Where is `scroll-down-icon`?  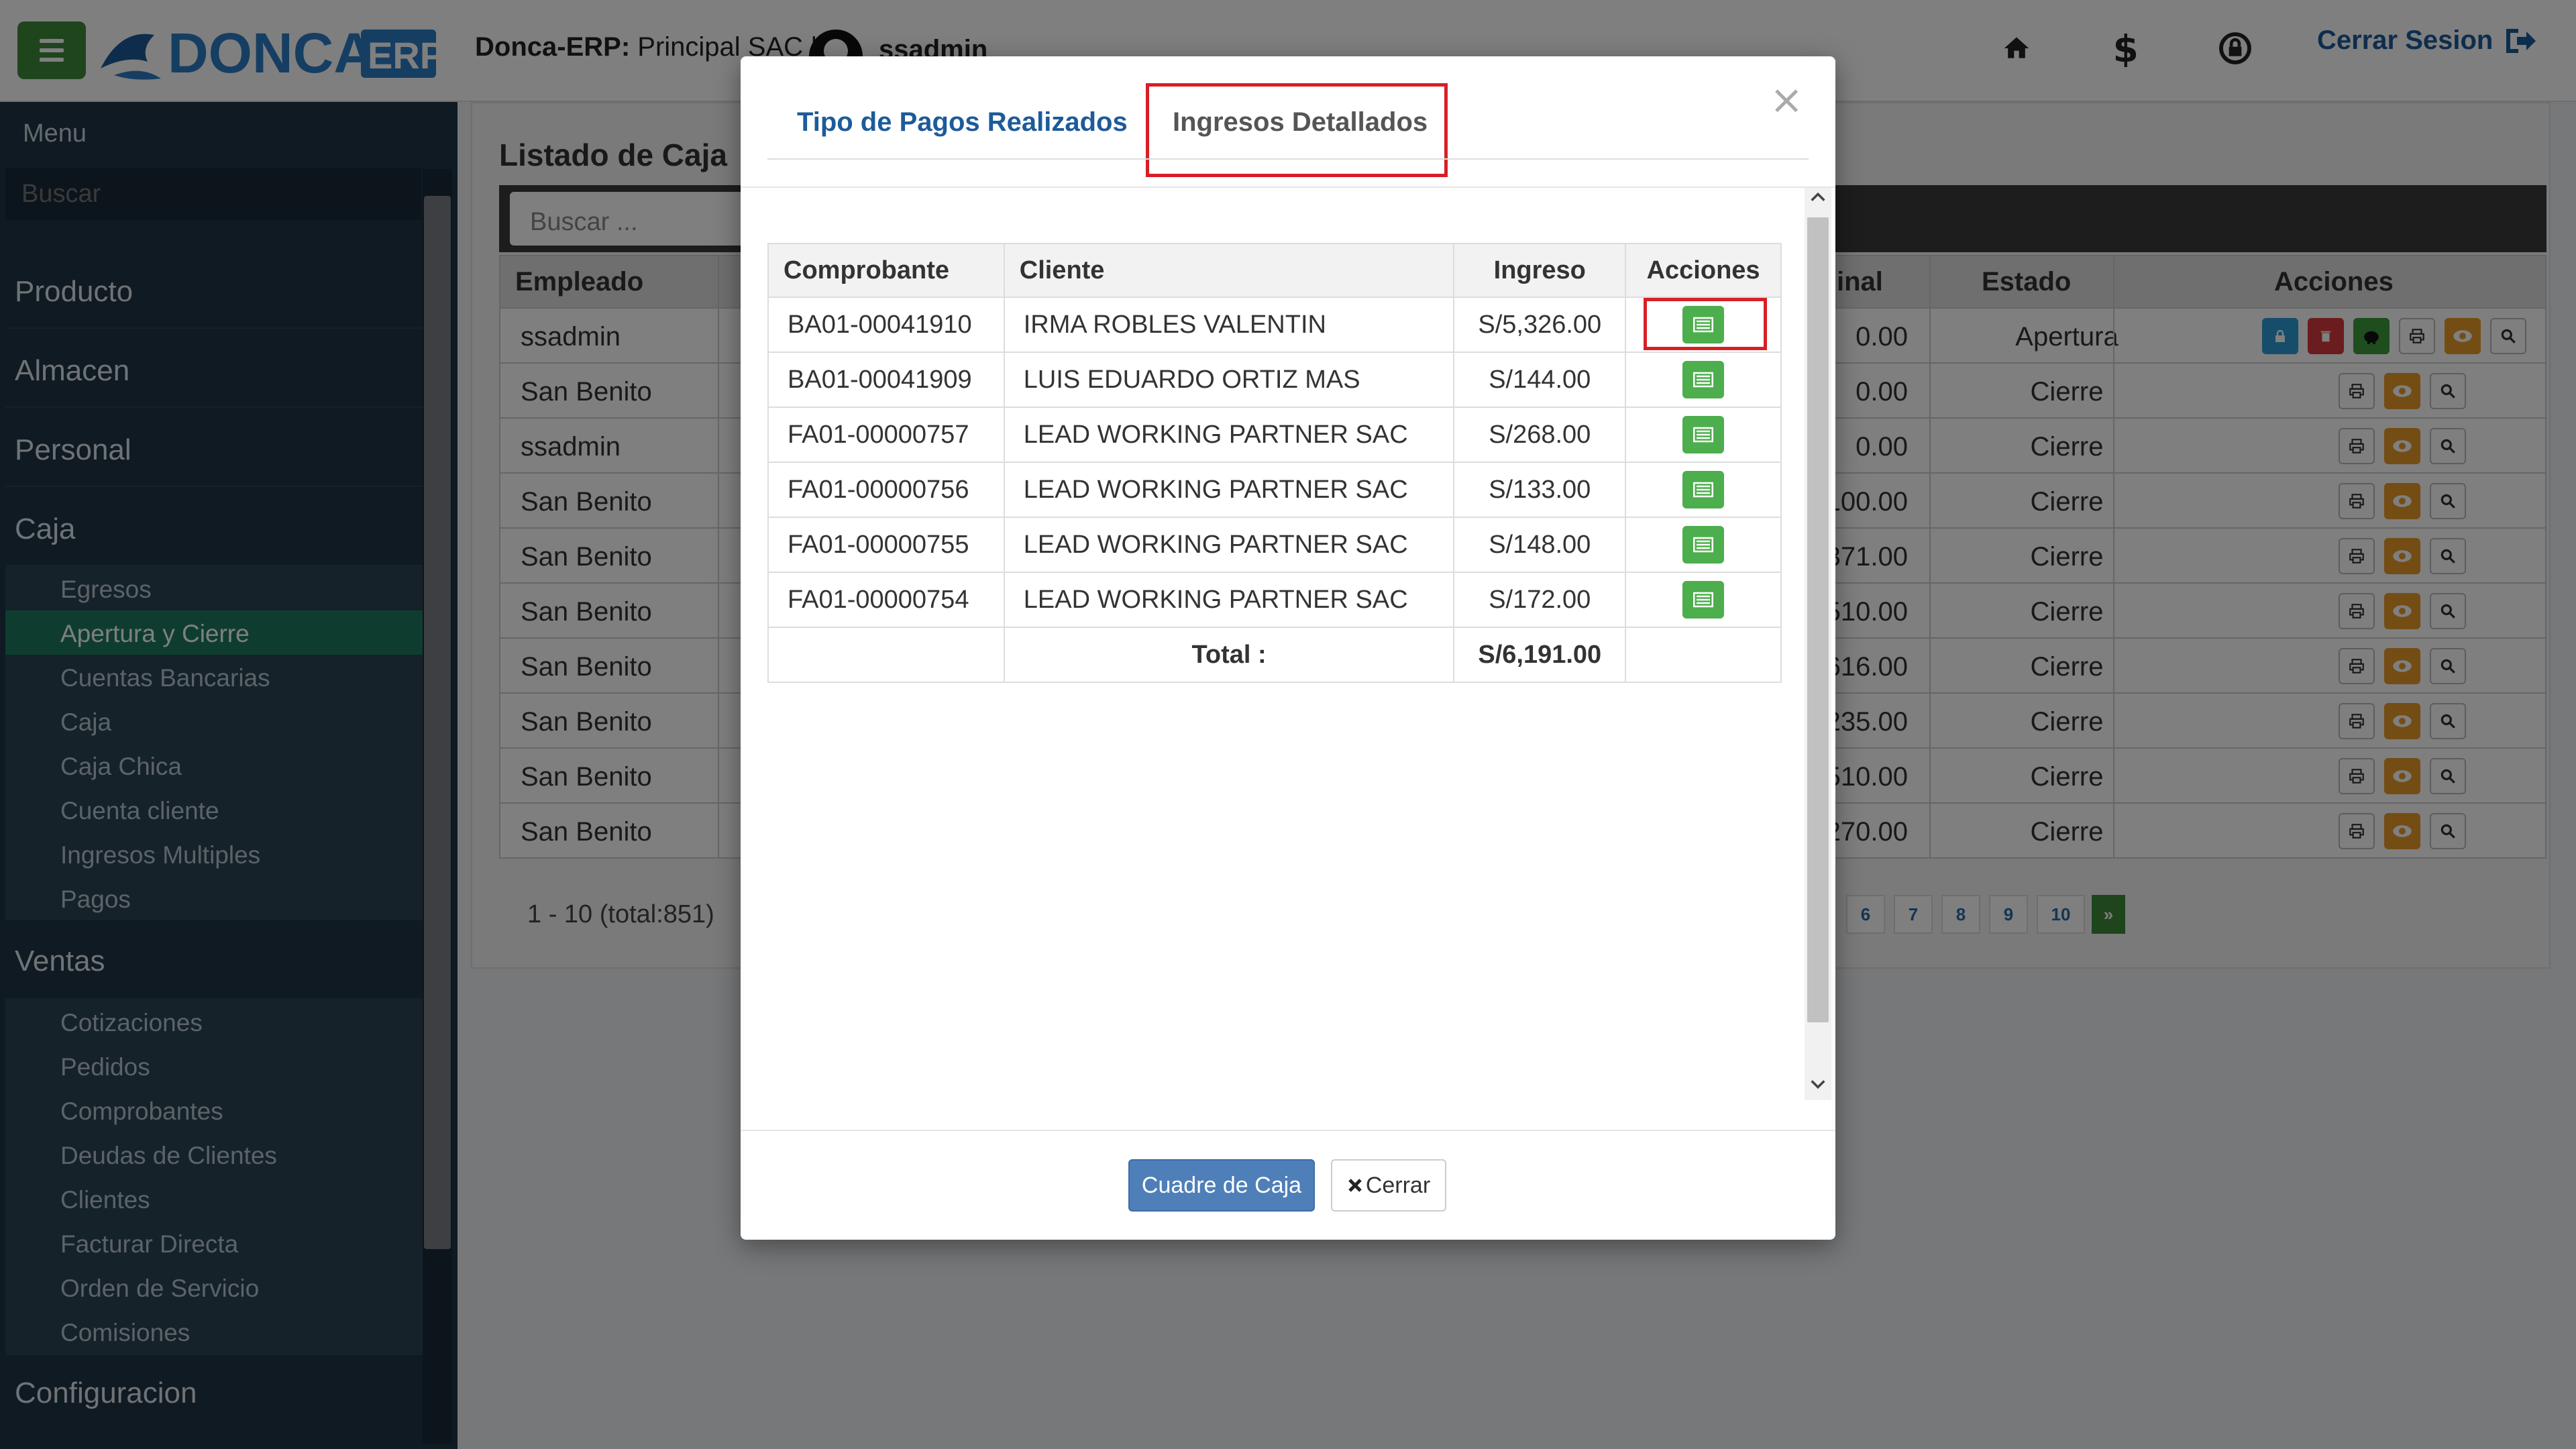 scroll-down-icon is located at coordinates (1818, 1086).